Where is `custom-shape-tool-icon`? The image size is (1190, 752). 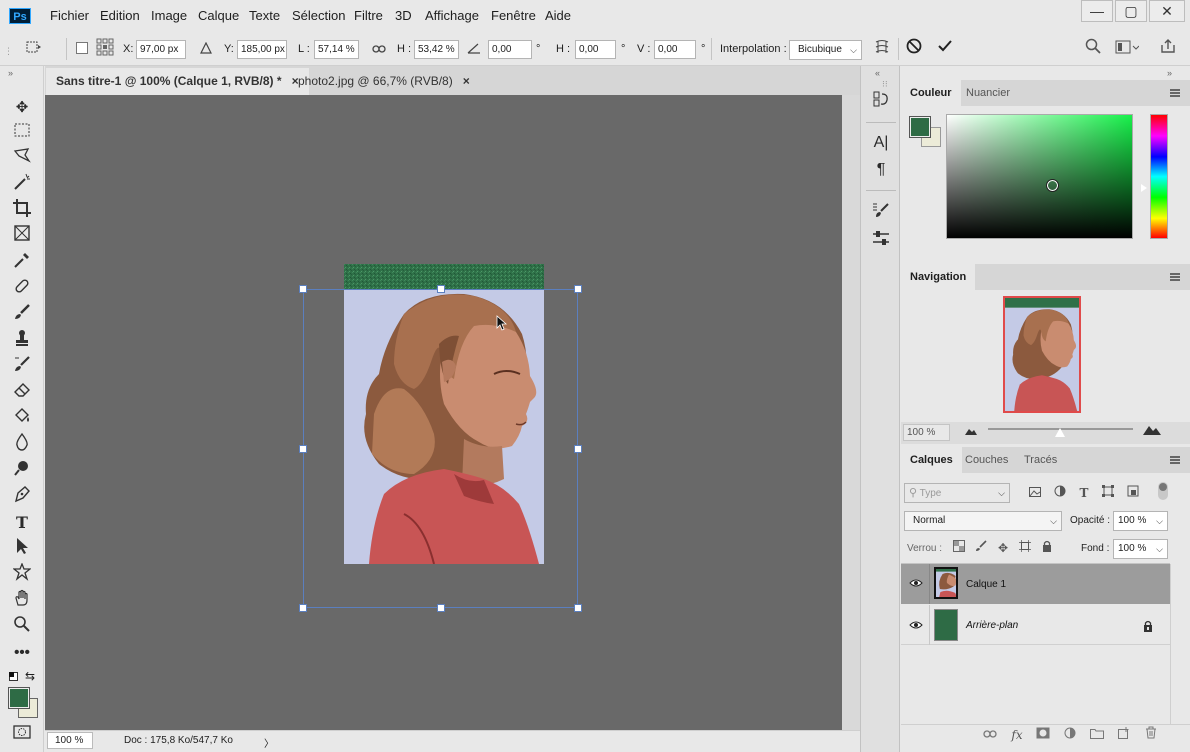 custom-shape-tool-icon is located at coordinates (22, 574).